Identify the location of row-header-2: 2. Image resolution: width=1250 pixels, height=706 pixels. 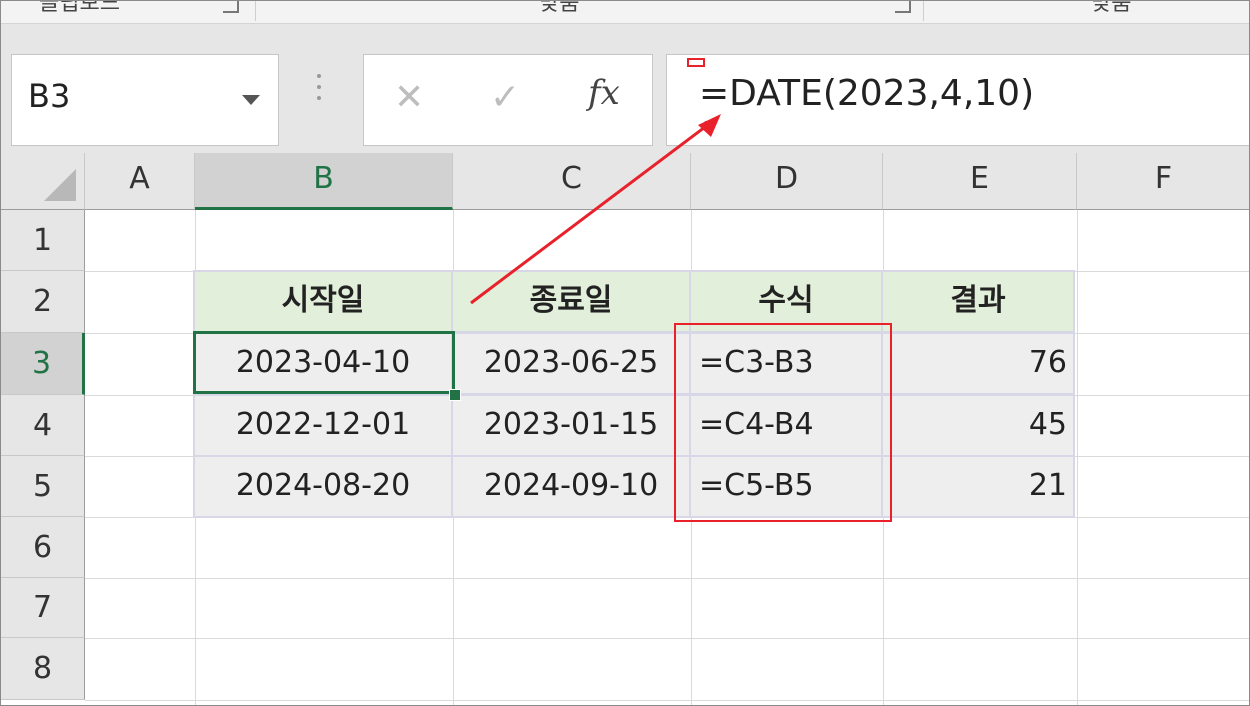
(43, 302).